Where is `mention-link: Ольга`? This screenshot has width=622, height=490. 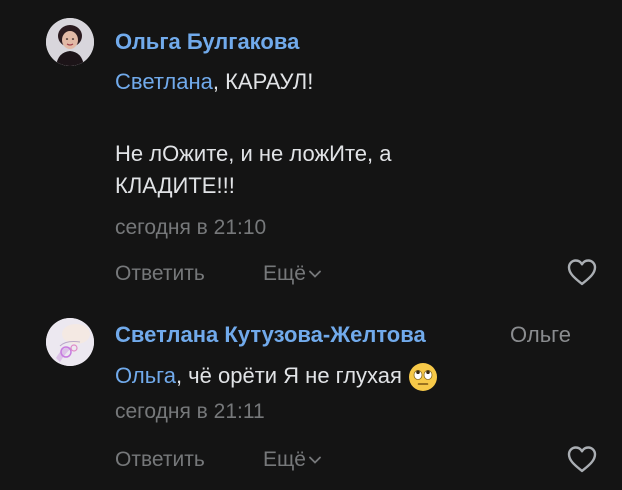
mention-link: Ольга is located at coordinates (145, 375).